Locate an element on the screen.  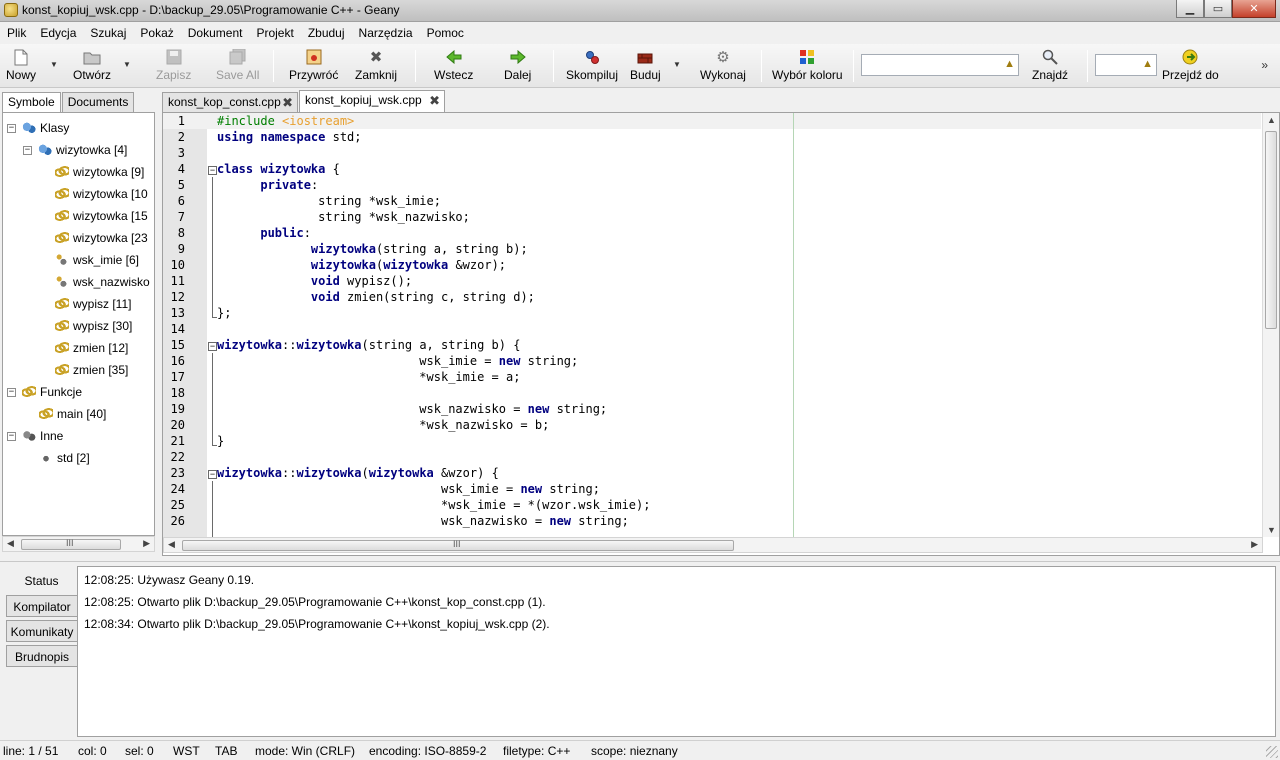
back-button: Wstecz is located at coordinates (453, 66).